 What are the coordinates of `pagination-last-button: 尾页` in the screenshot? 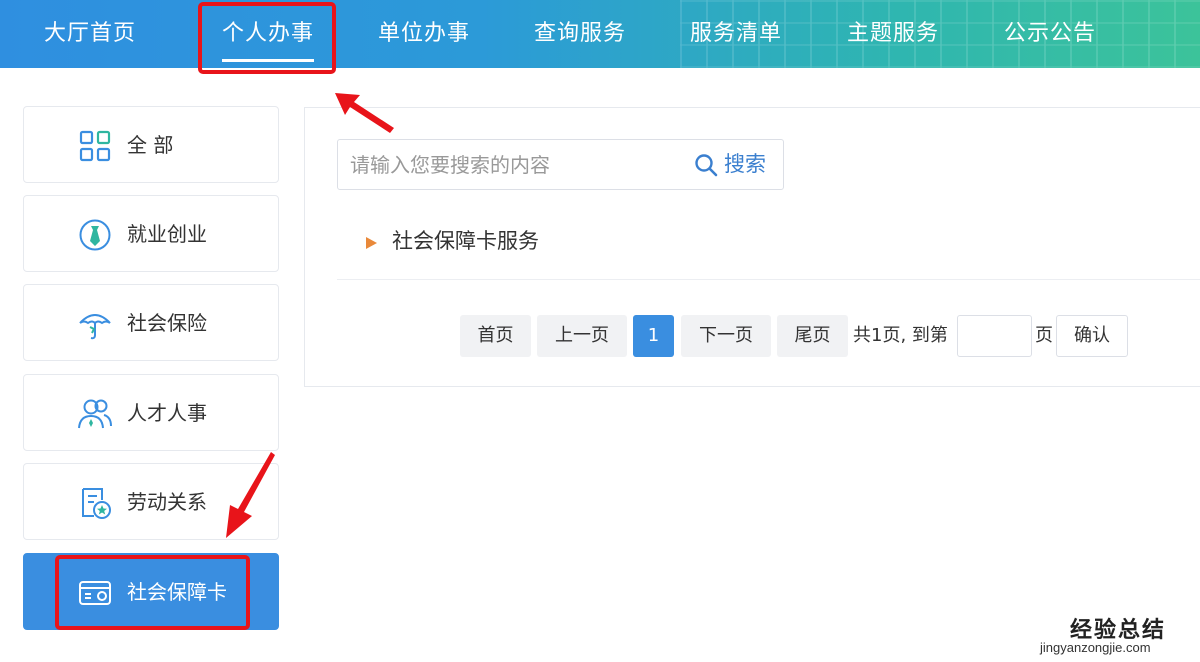 It's located at (812, 336).